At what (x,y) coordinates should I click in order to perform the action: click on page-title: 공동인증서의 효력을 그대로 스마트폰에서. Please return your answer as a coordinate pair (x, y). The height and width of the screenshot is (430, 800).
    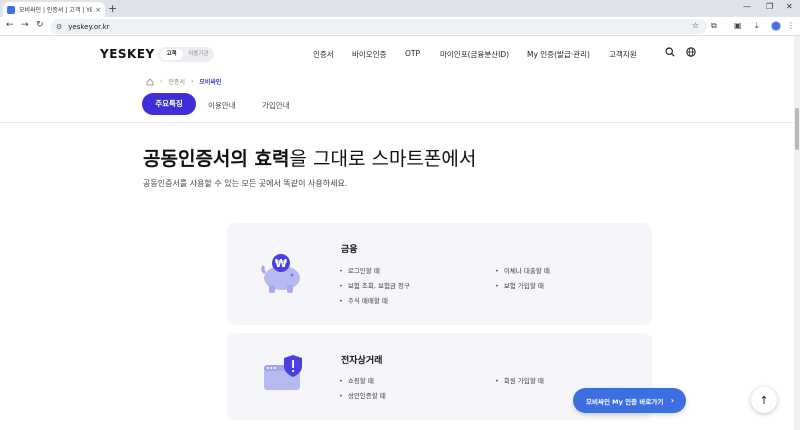
    Looking at the image, I should click on (309, 157).